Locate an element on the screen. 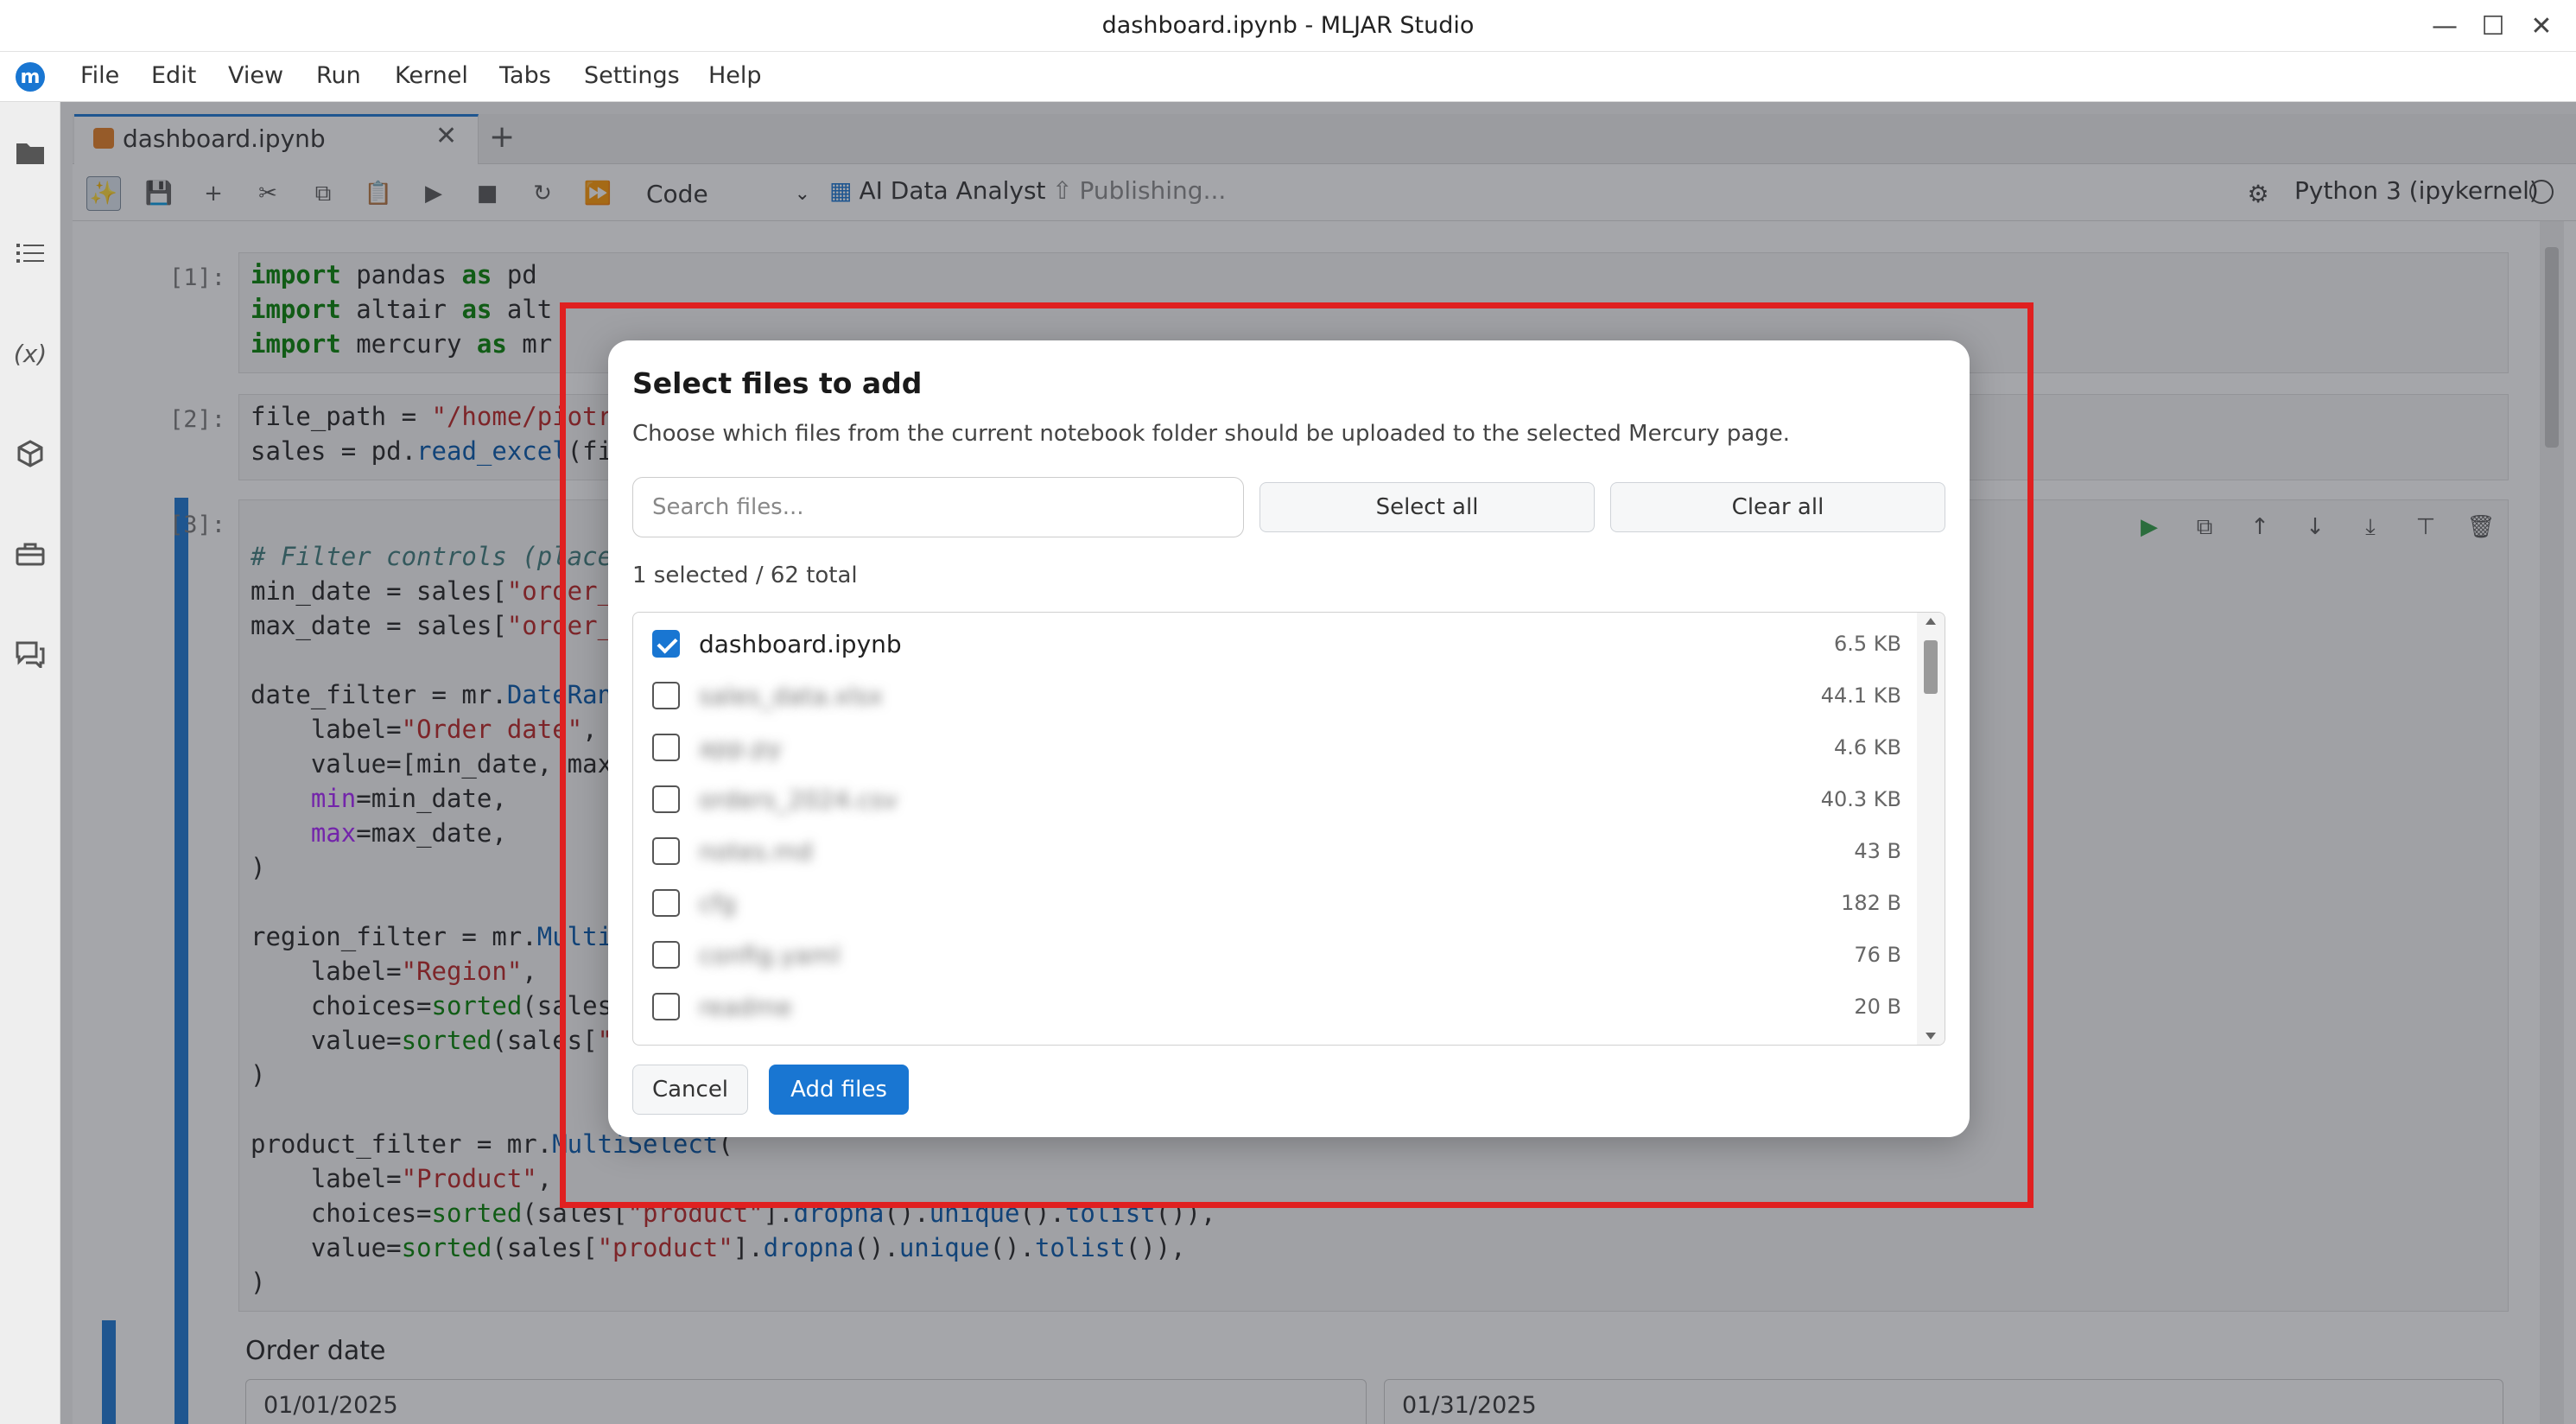  file-row: sales_data.xlsx 44.1 KB is located at coordinates (1276, 696).